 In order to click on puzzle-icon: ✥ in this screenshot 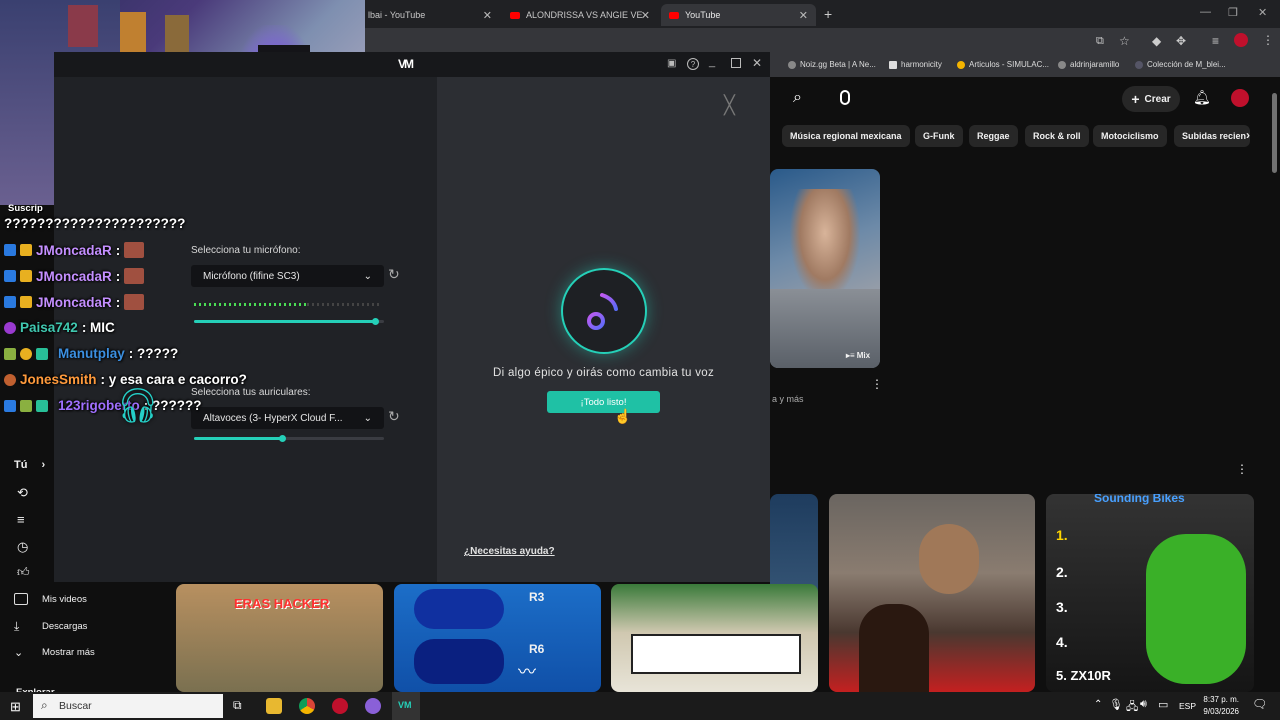, I will do `click(1181, 41)`.